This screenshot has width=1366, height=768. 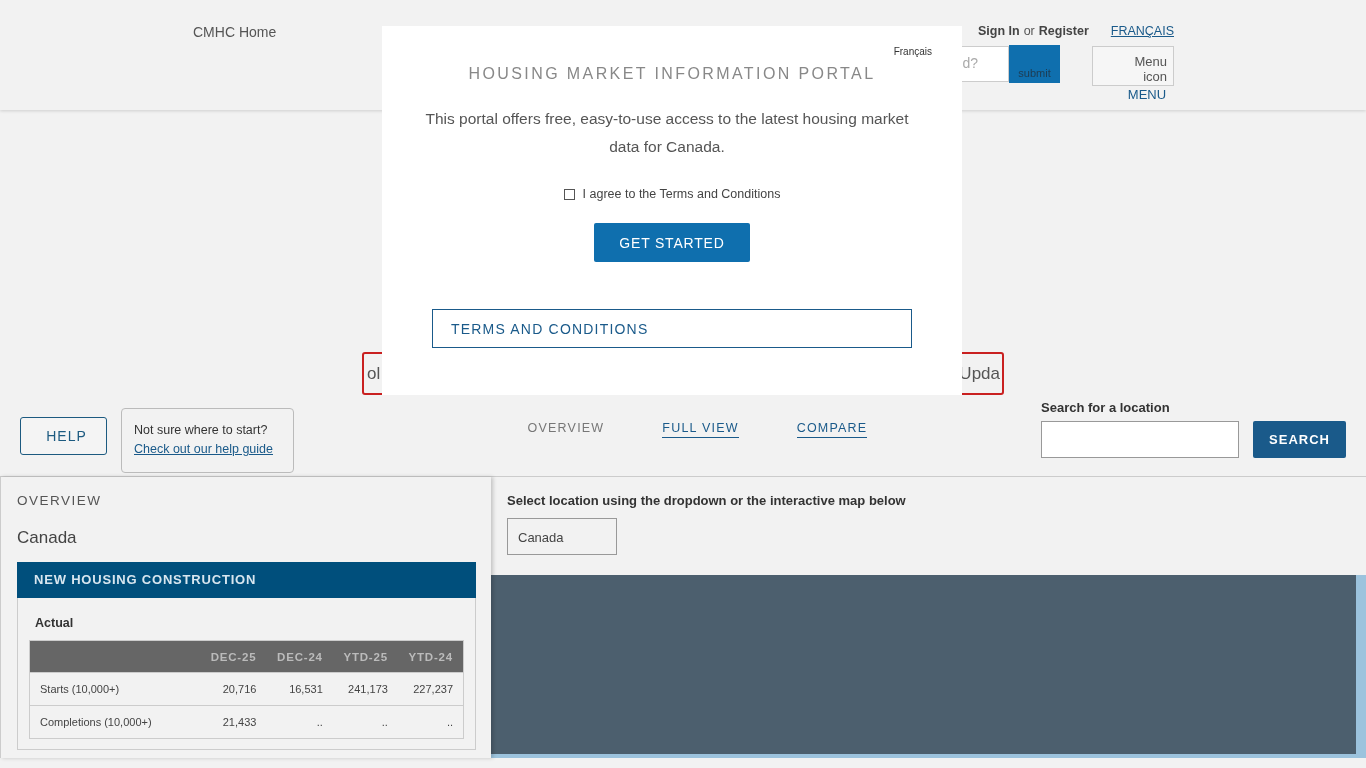 What do you see at coordinates (912, 51) in the screenshot?
I see `language-link: Français` at bounding box center [912, 51].